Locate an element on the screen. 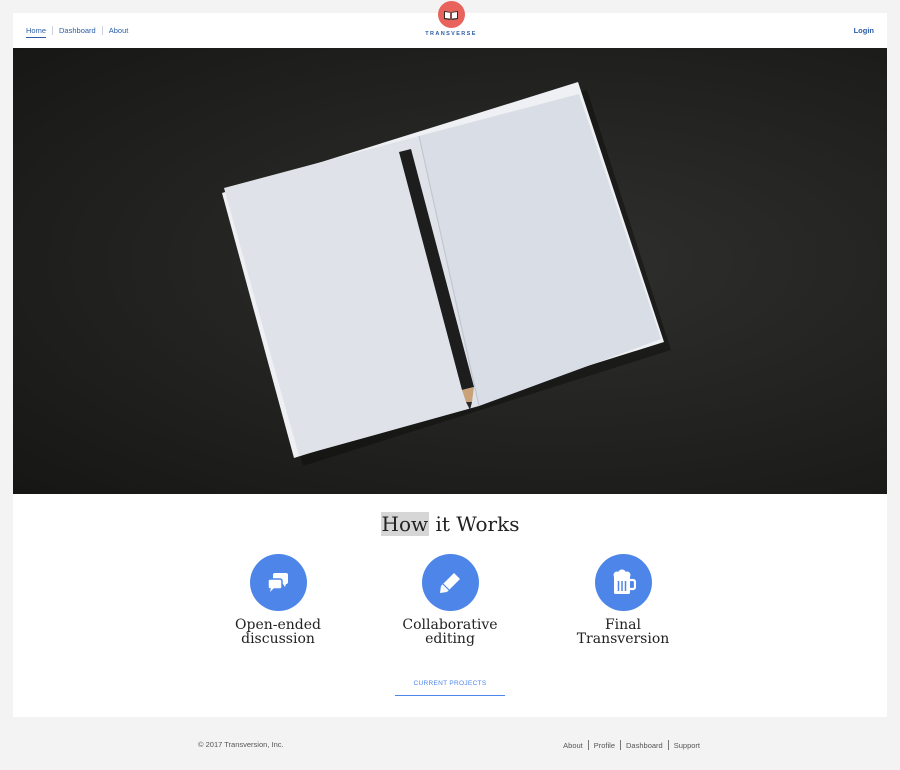  feature-label: Collaborative editing is located at coordinates (450, 632).